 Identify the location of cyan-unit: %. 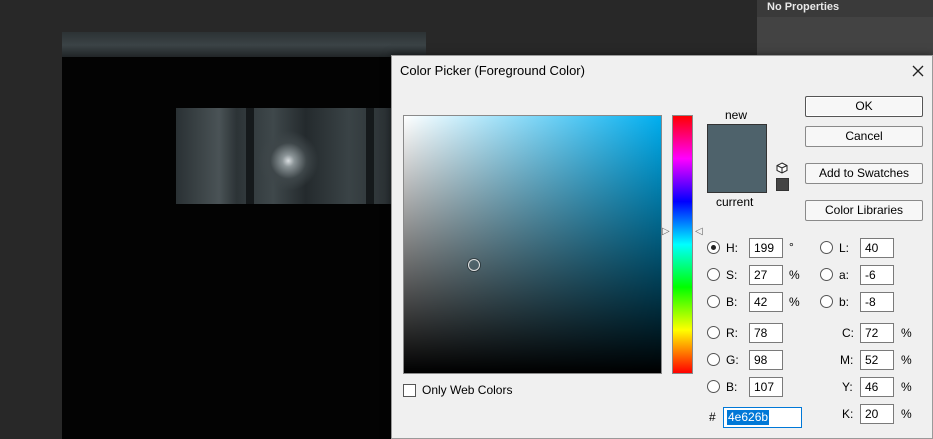
(906, 333).